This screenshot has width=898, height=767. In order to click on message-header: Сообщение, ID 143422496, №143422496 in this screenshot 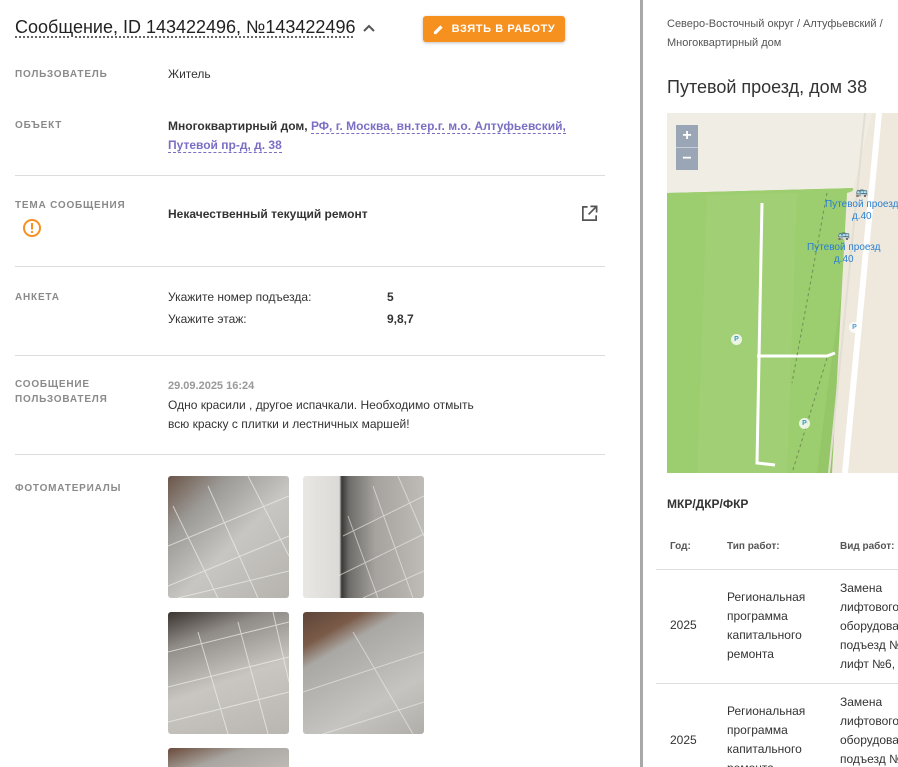, I will do `click(196, 27)`.